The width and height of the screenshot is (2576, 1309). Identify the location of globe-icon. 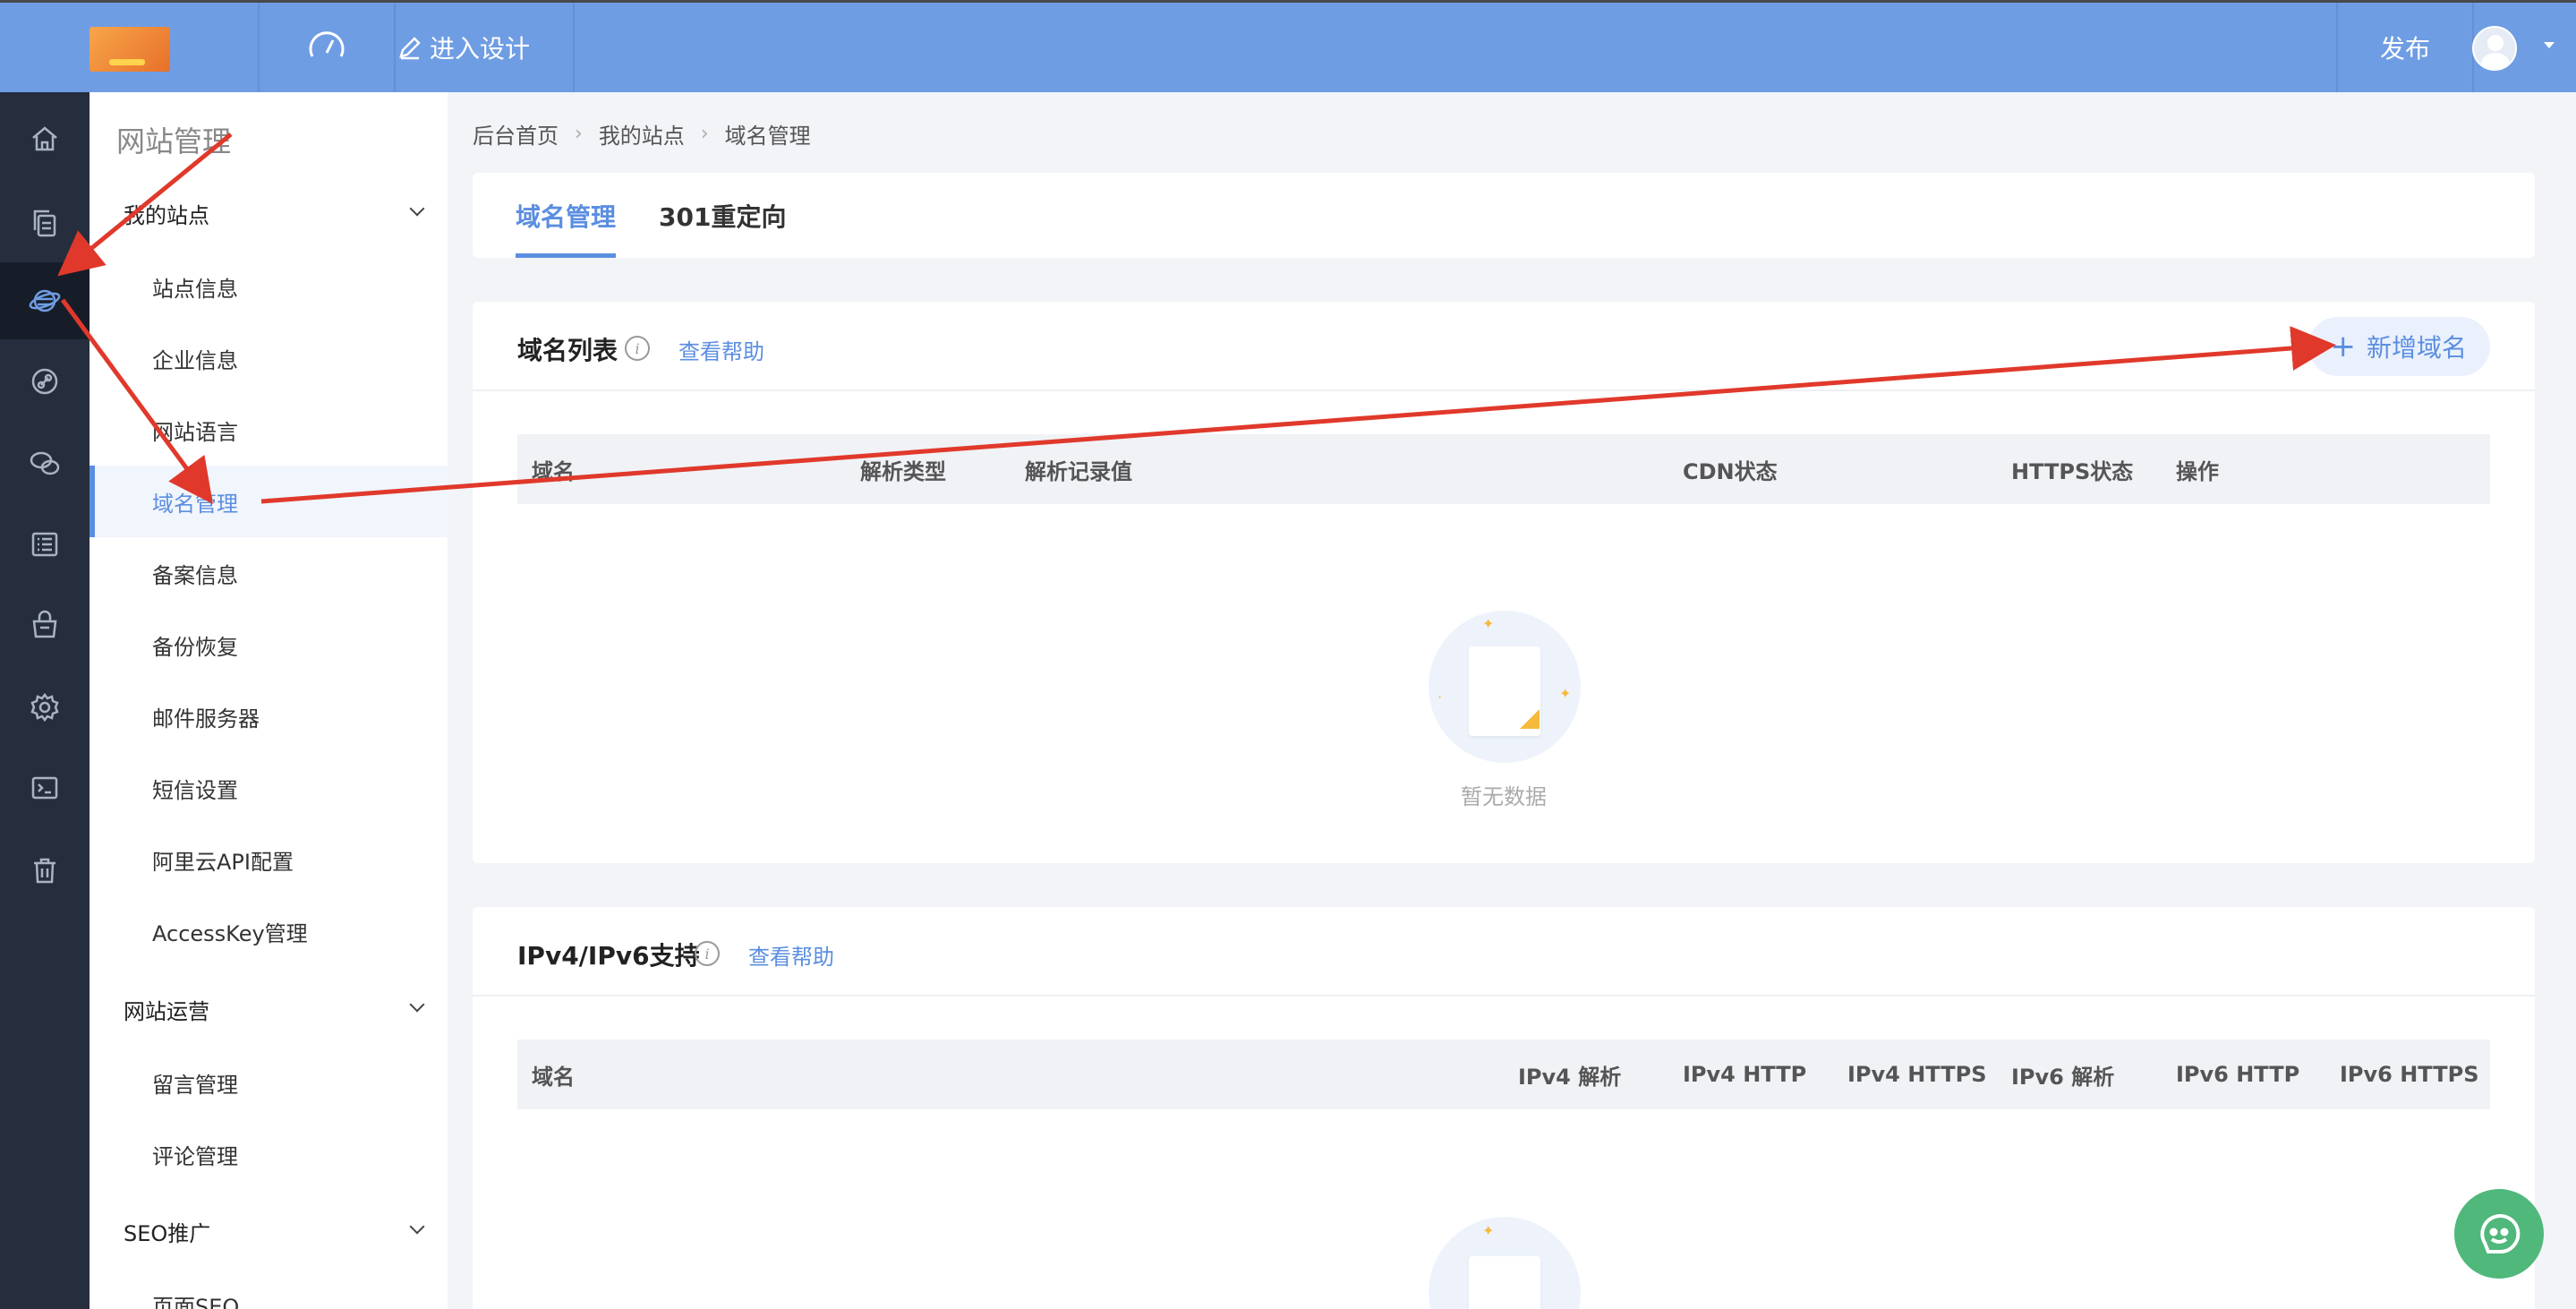
(45, 300).